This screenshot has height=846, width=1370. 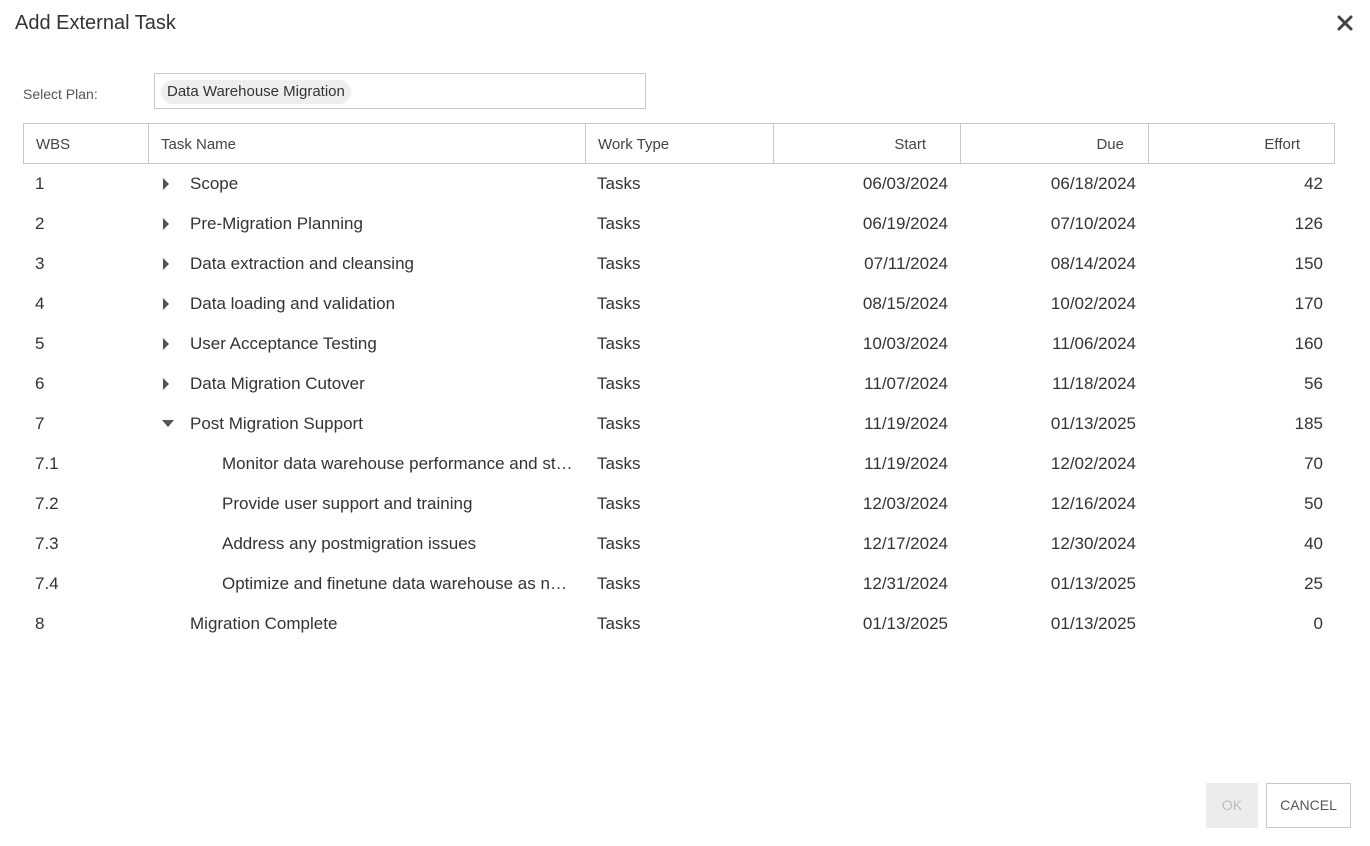 What do you see at coordinates (1308, 805) in the screenshot?
I see `cancel-button: CANCEL` at bounding box center [1308, 805].